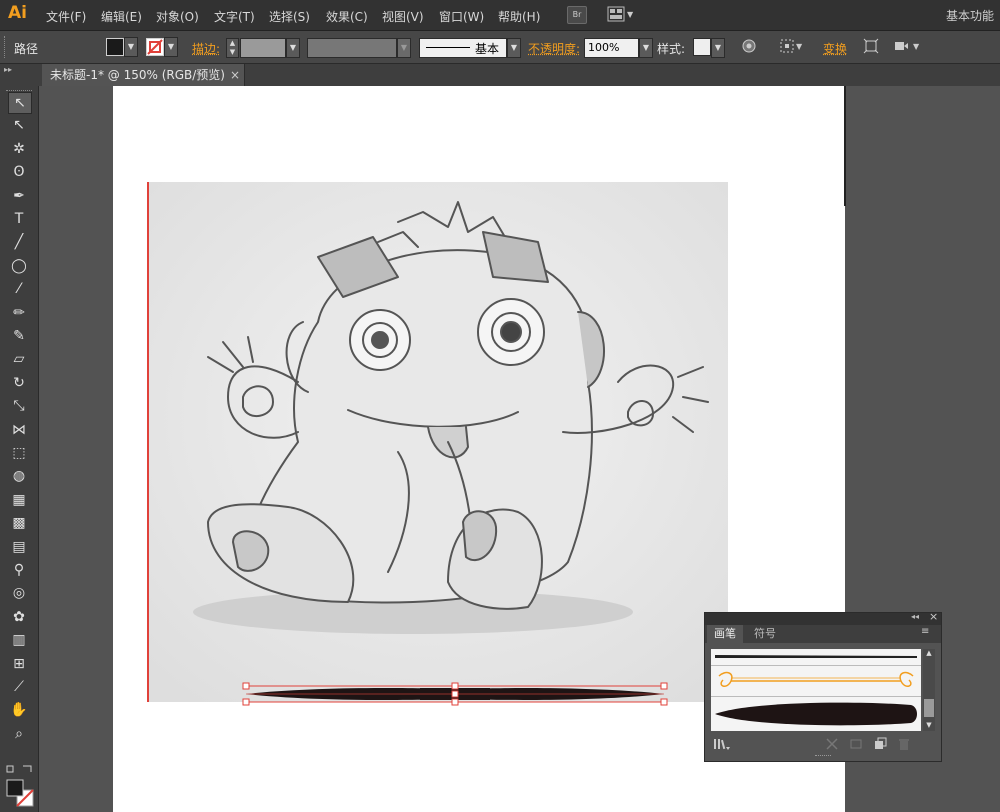 This screenshot has height=812, width=1000. I want to click on trash-icon, so click(904, 744).